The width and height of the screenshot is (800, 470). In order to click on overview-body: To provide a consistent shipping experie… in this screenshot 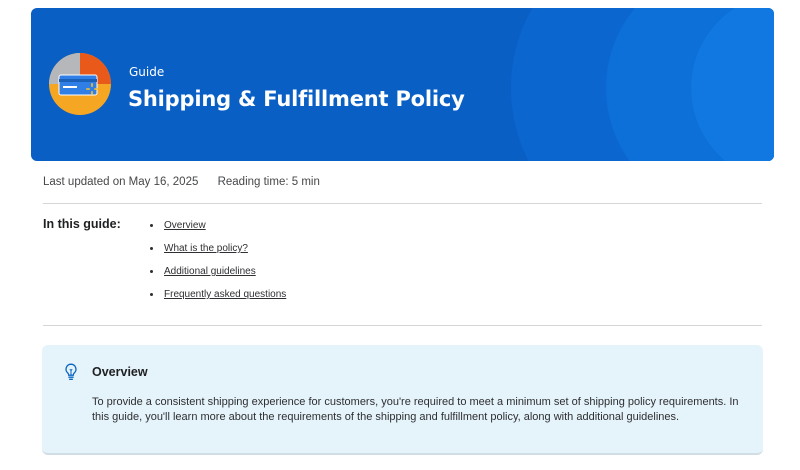, I will do `click(415, 409)`.